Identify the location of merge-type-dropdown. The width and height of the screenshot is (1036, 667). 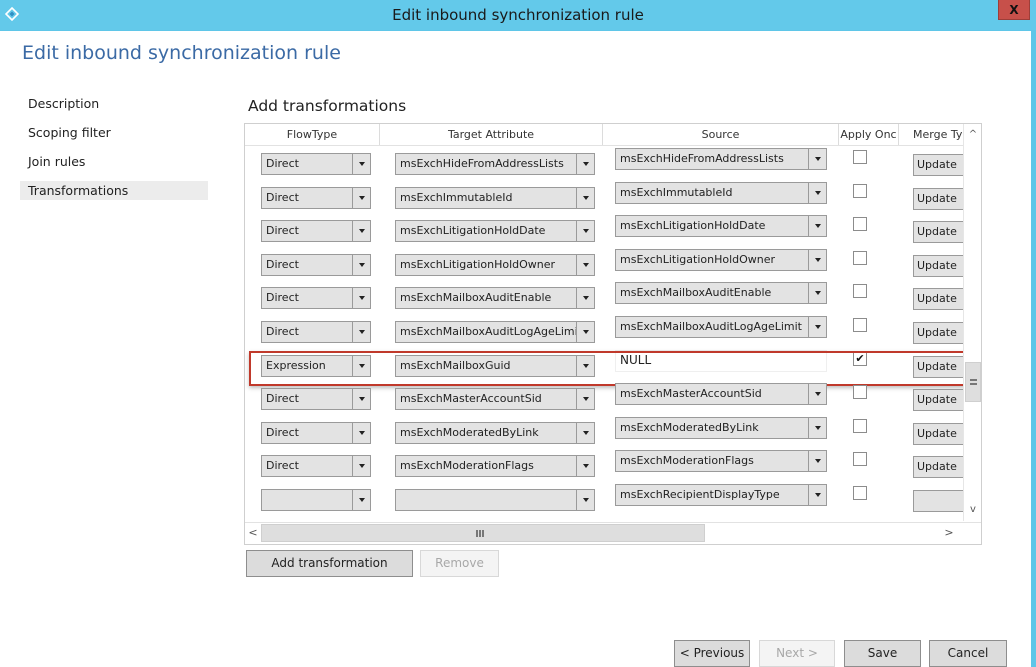
(938, 500).